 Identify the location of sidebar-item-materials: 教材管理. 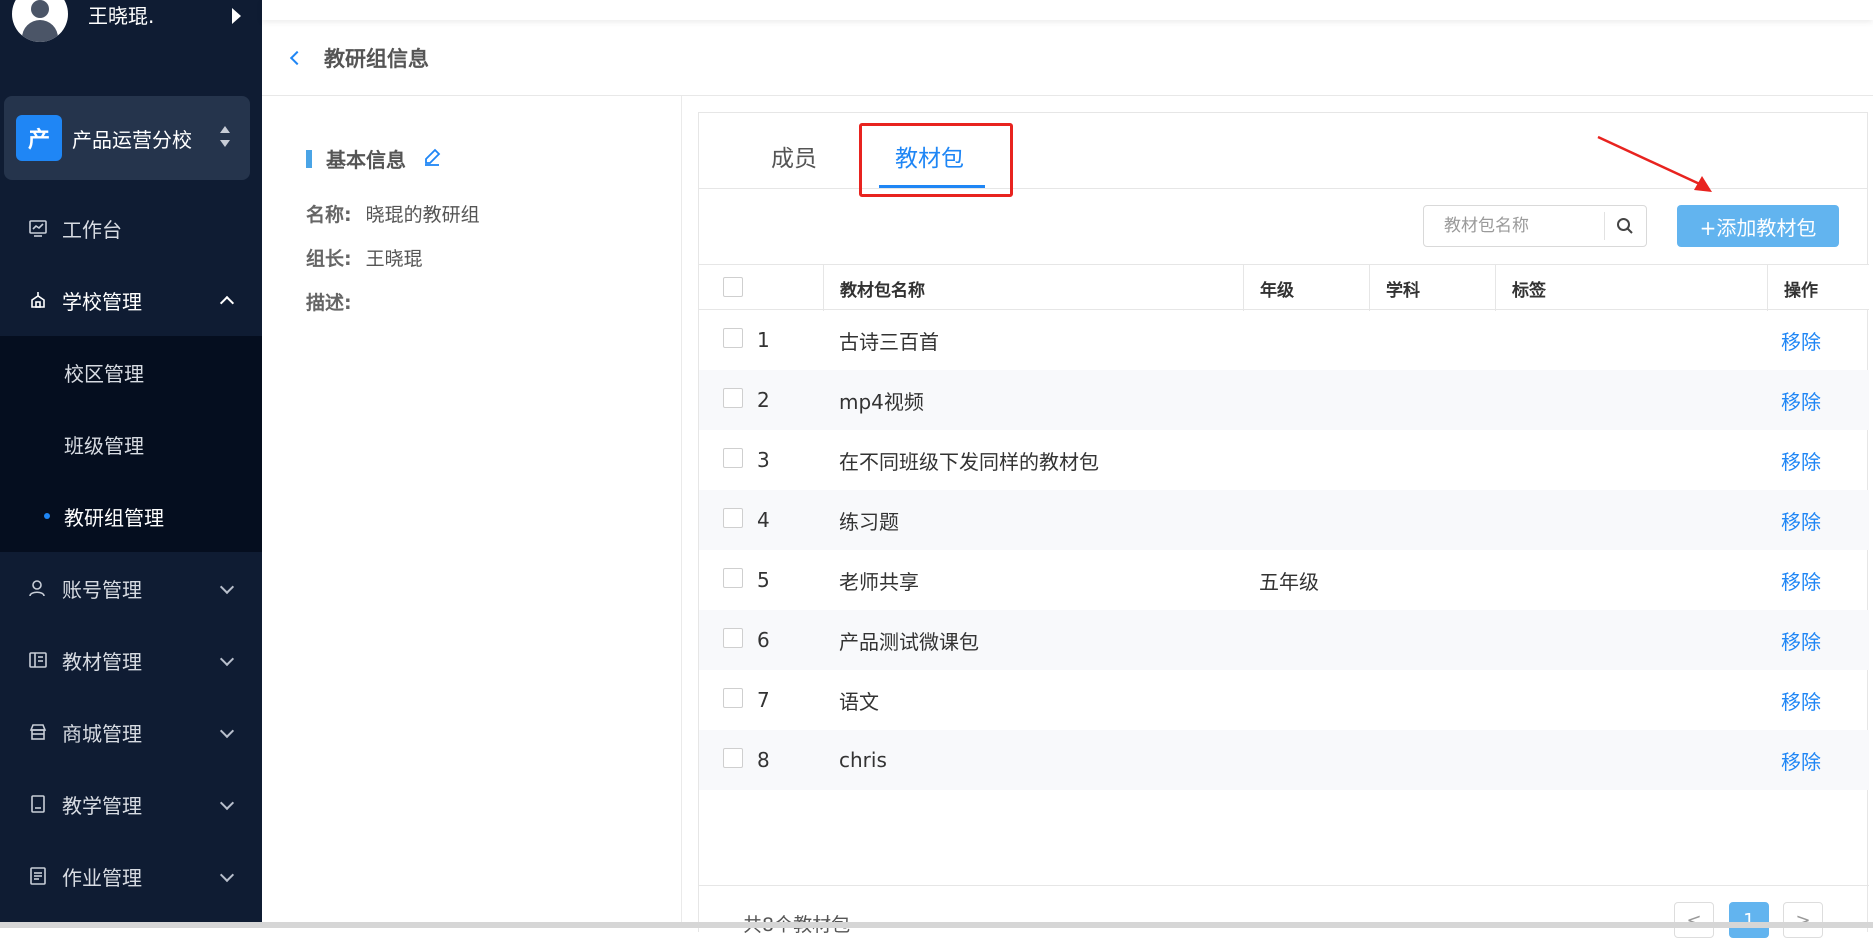
(131, 660).